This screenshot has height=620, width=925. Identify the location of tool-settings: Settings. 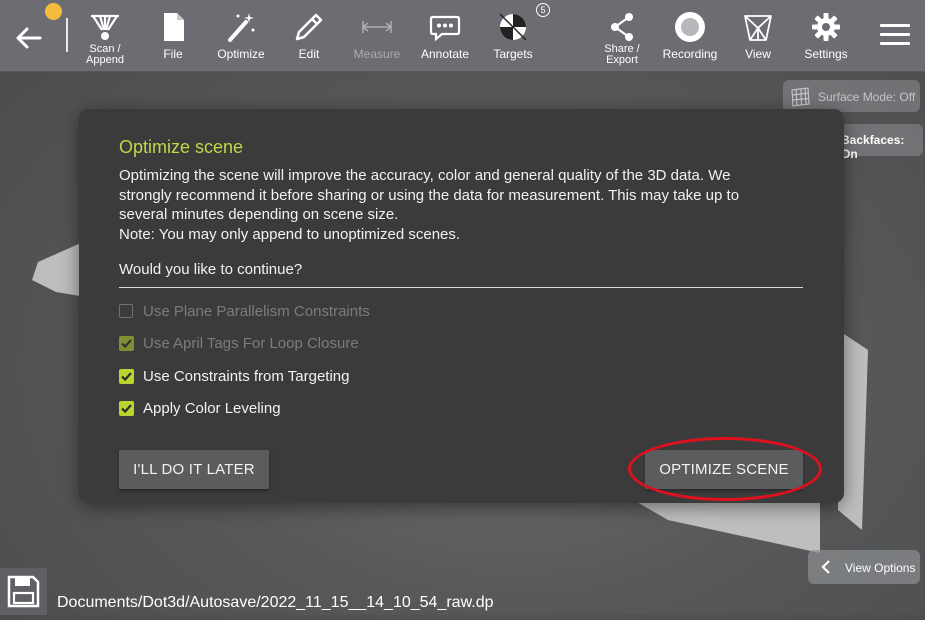
(826, 37).